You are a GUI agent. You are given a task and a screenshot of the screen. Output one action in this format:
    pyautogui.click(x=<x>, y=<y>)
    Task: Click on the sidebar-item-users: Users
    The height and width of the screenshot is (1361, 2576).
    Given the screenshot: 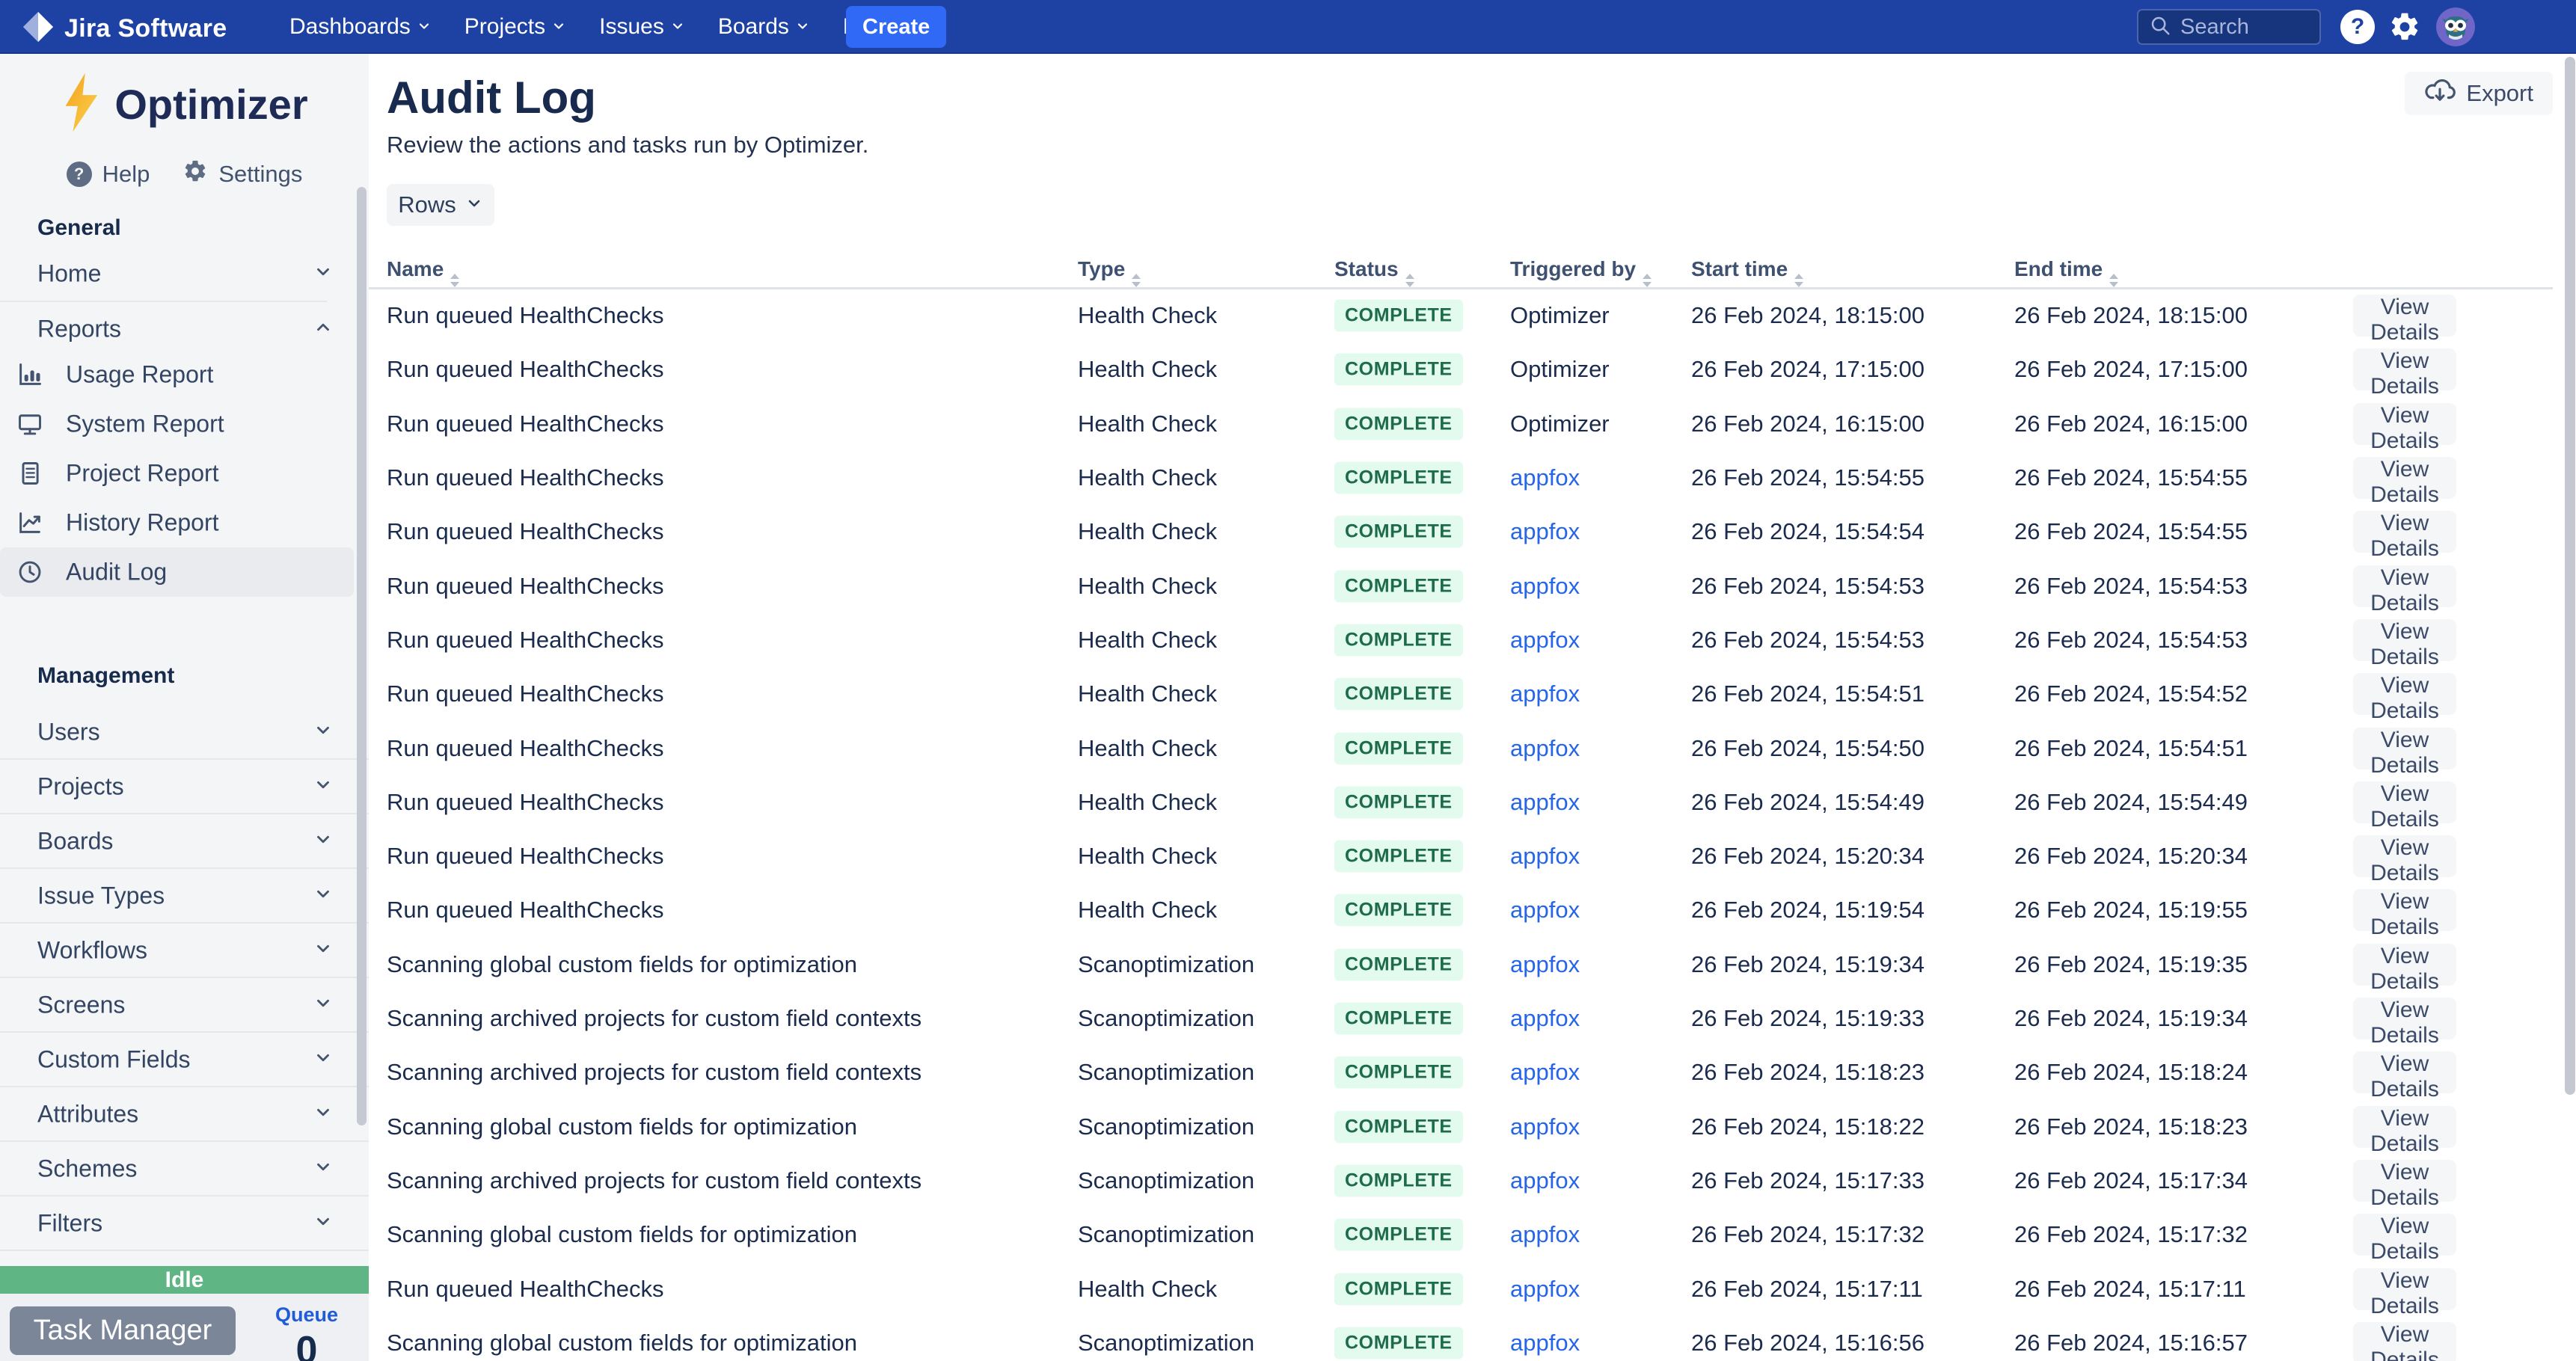 What is the action you would take?
    pyautogui.click(x=184, y=732)
    